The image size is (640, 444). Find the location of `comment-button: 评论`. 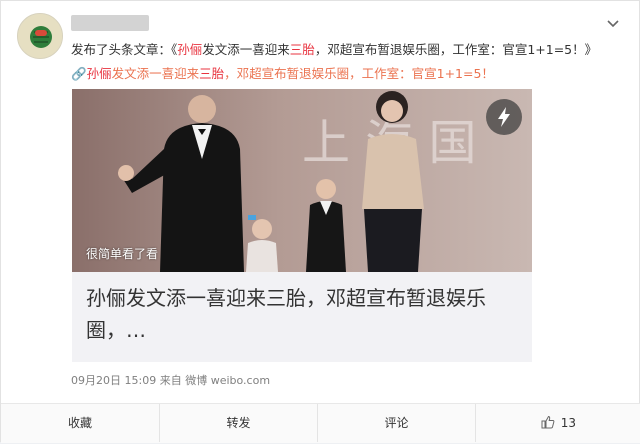

comment-button: 评论 is located at coordinates (396, 423).